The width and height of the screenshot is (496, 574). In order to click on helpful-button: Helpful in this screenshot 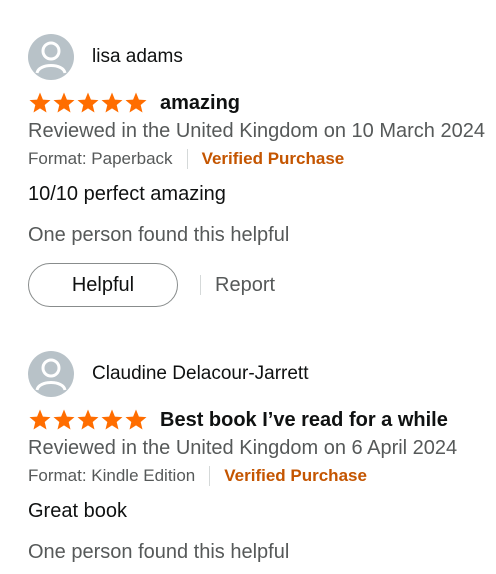, I will do `click(103, 285)`.